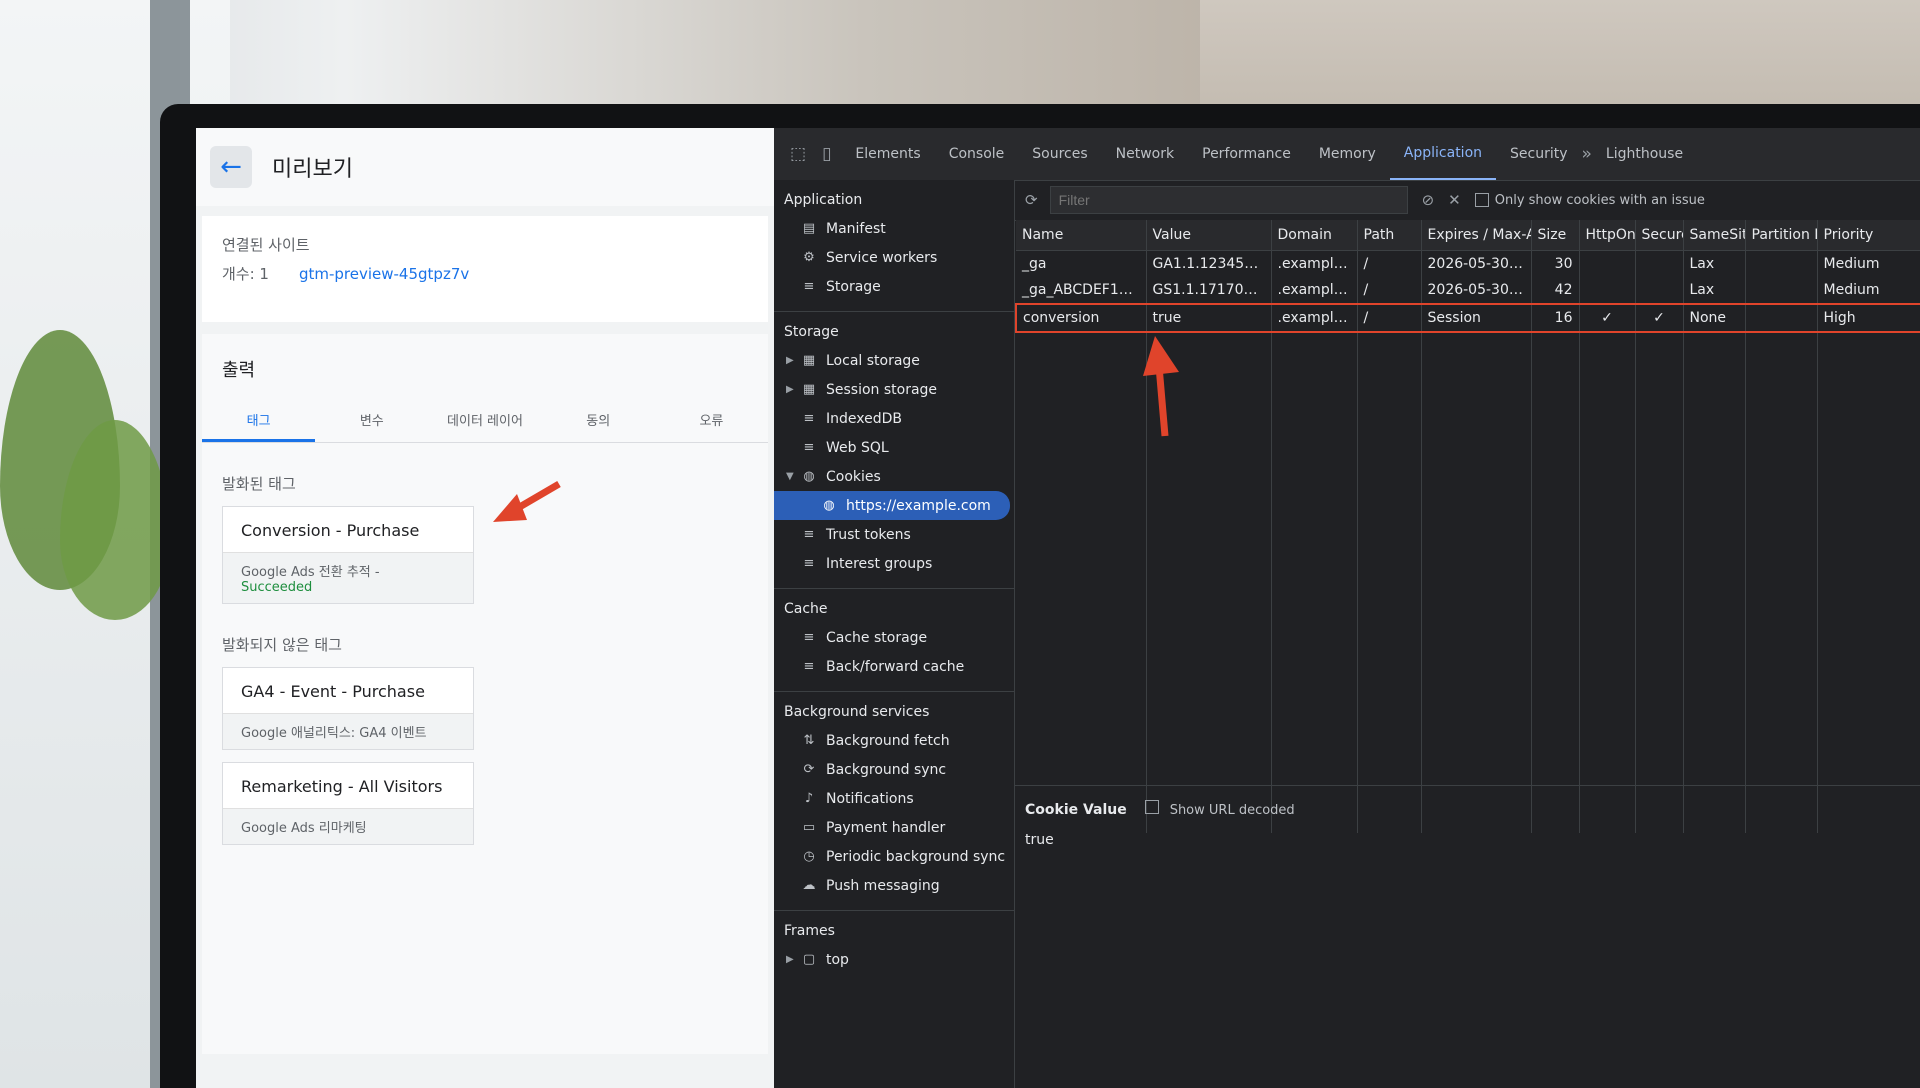 The width and height of the screenshot is (1920, 1088). Describe the element at coordinates (892, 505) in the screenshot. I see `sidebar-item-cookies-example-com: ◍ https://example.com` at that location.